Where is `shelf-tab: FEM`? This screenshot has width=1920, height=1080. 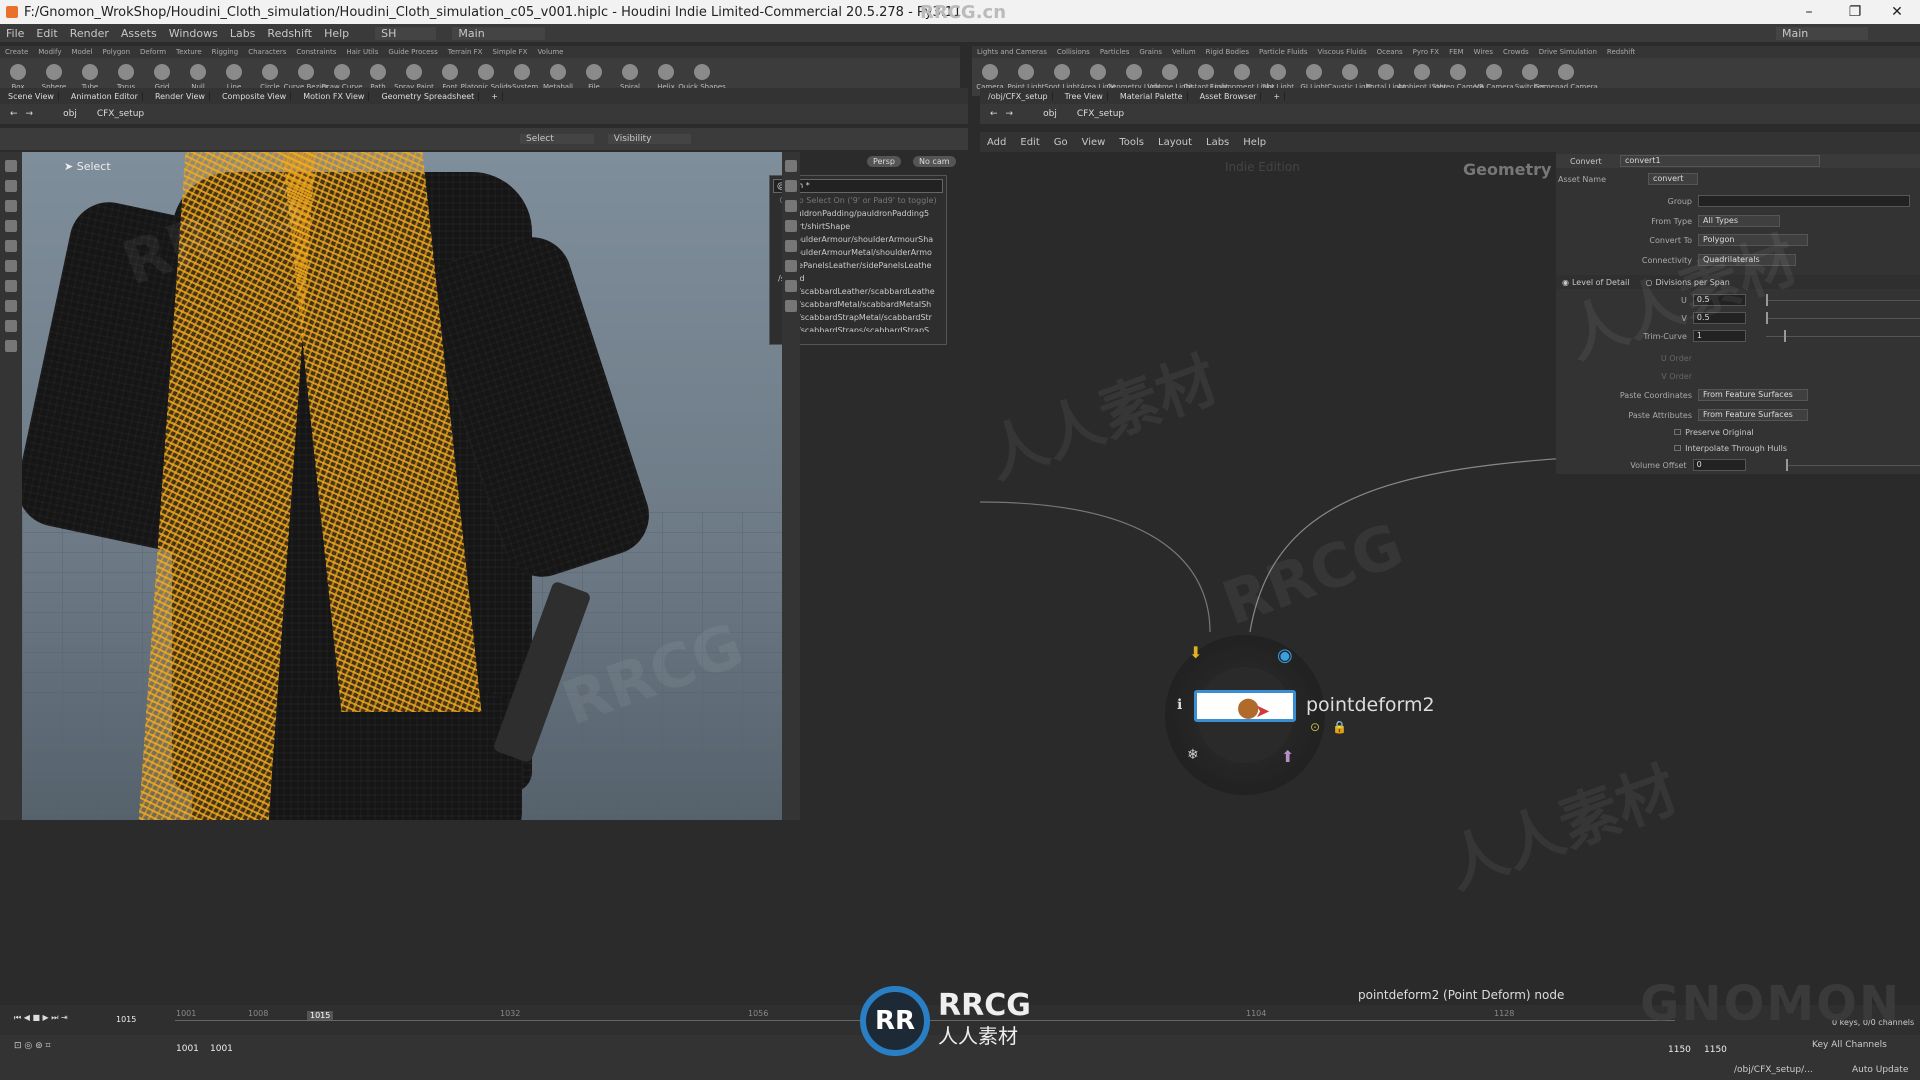 shelf-tab: FEM is located at coordinates (1456, 52).